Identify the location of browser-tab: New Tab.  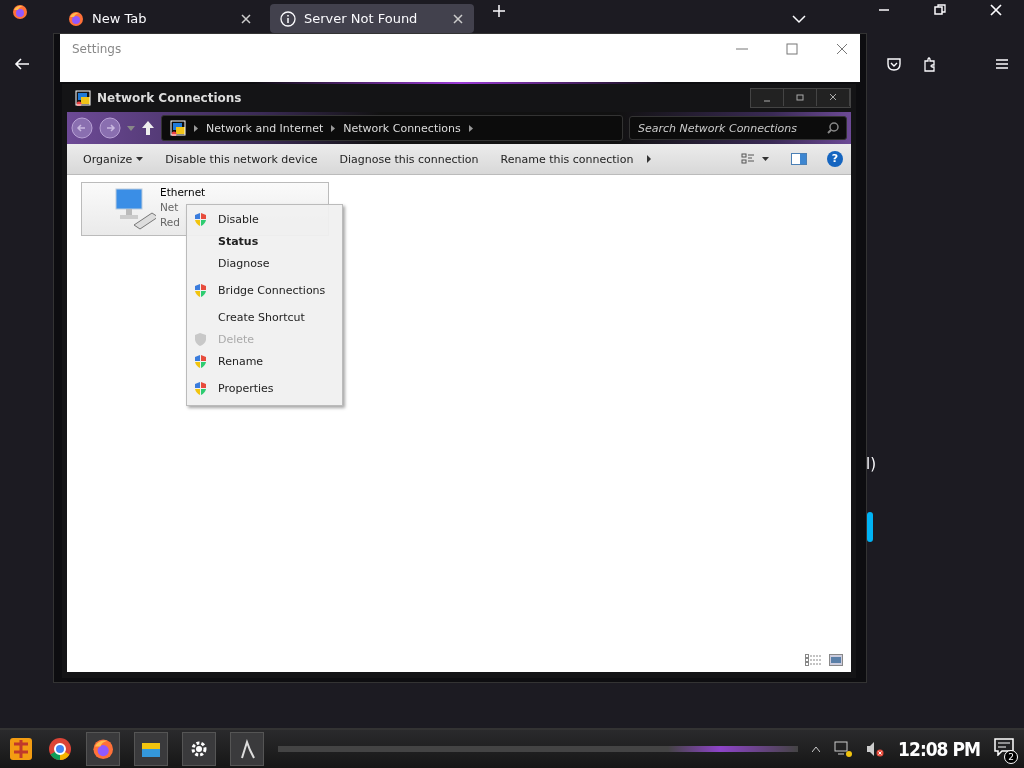
(160, 18).